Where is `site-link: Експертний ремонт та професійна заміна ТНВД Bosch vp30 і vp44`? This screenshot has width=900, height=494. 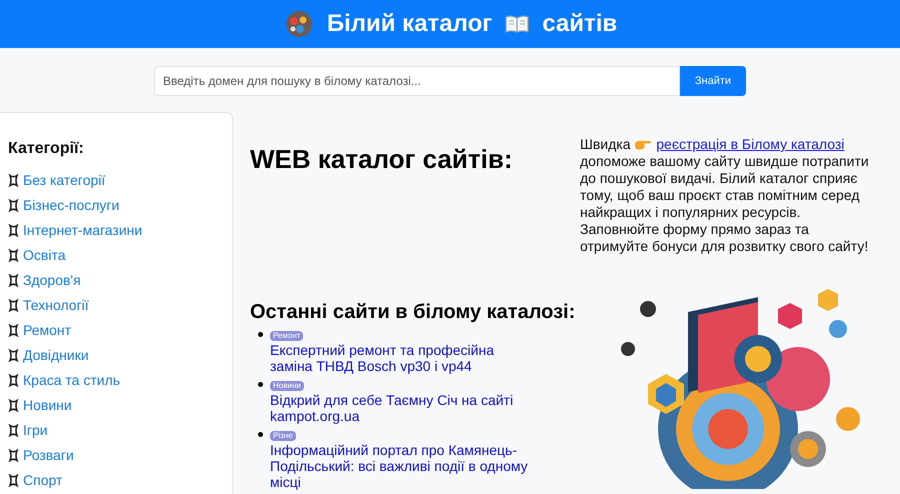 site-link: Експертний ремонт та професійна заміна ТНВД Bosch vp30 і vp44 is located at coordinates (405, 358).